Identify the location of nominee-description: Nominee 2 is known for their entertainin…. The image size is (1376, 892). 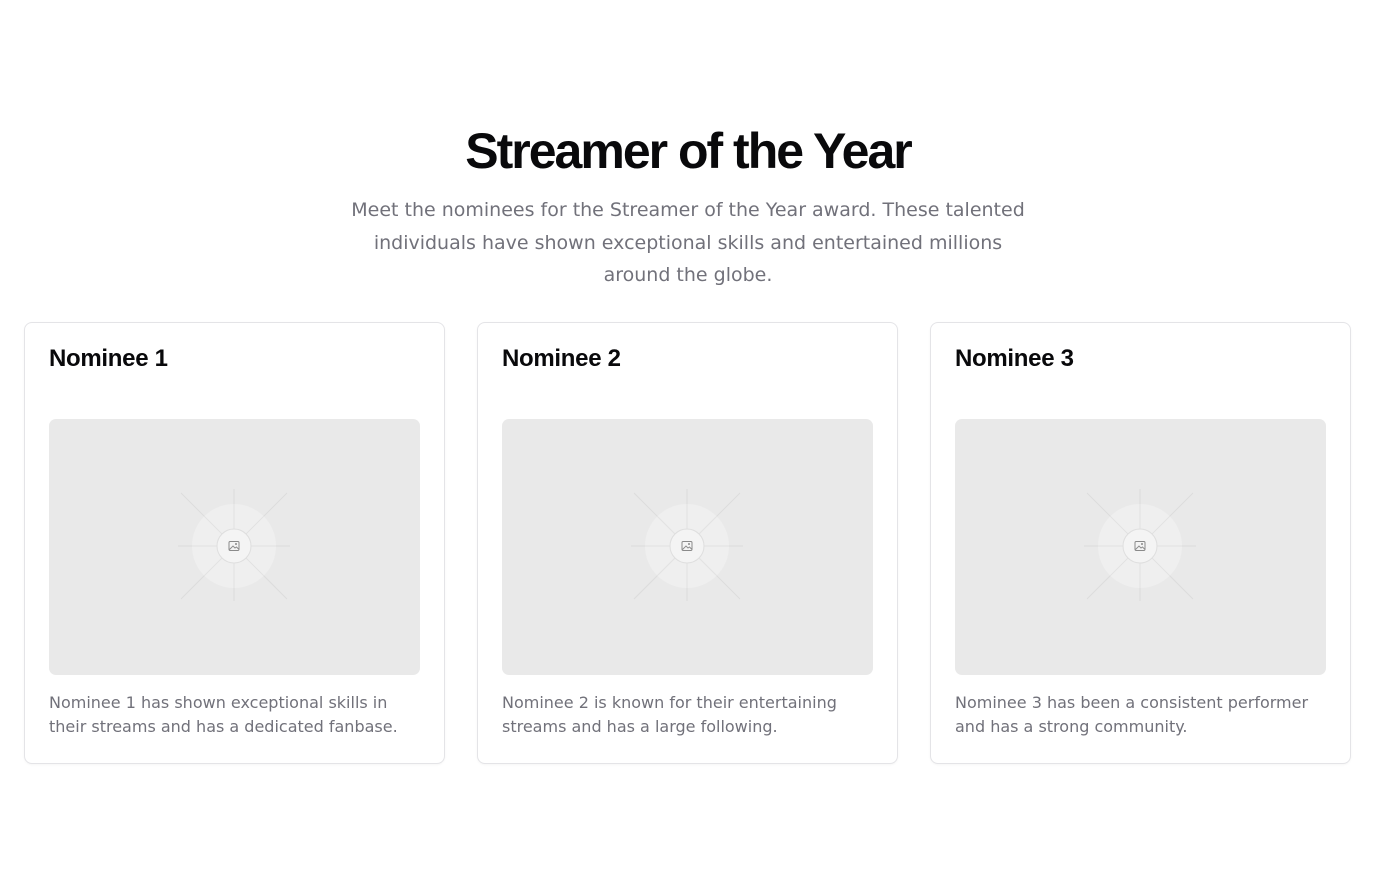
(669, 714).